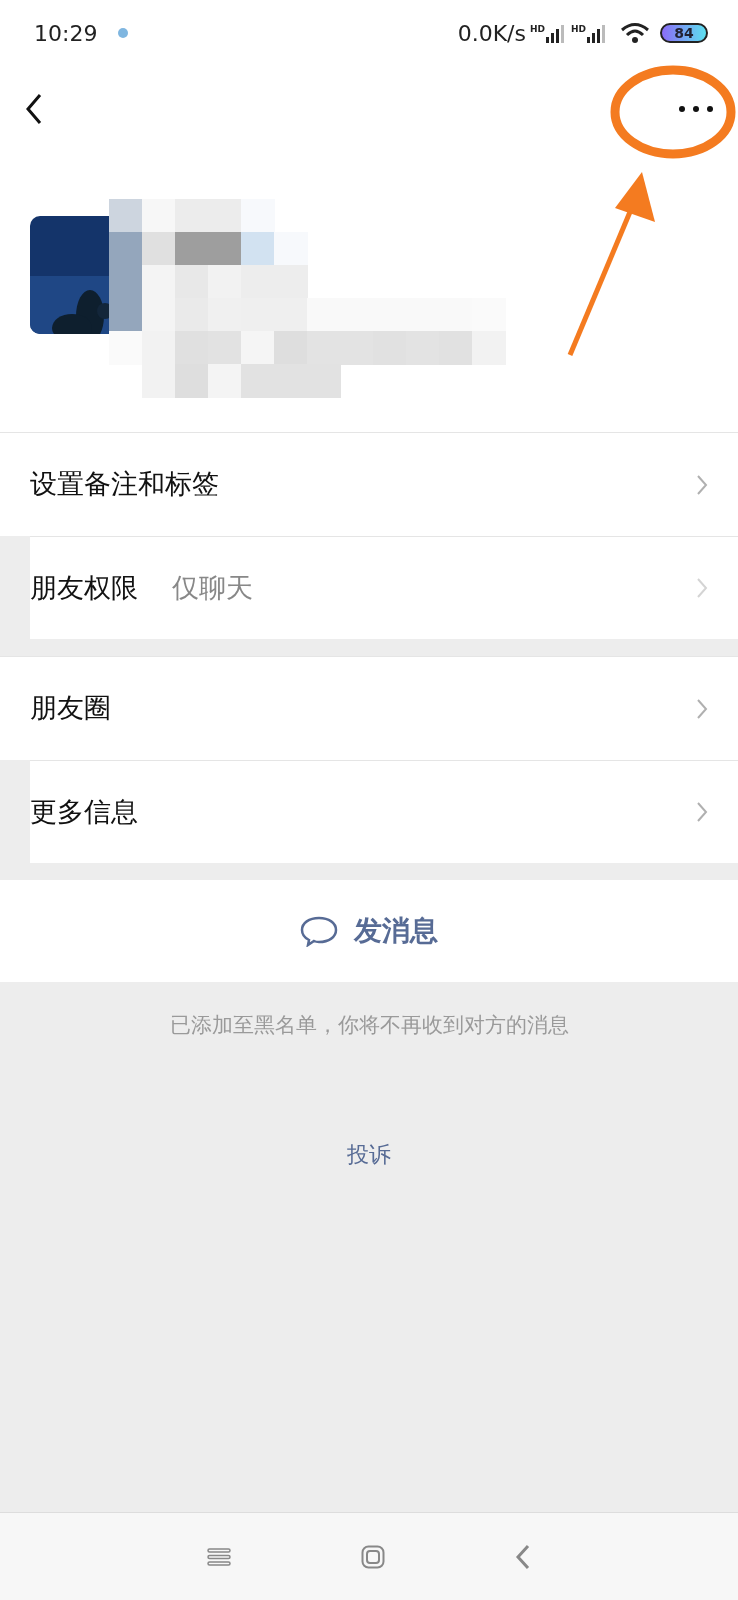 The height and width of the screenshot is (1600, 738). I want to click on item-value: 仅聊天, so click(212, 587).